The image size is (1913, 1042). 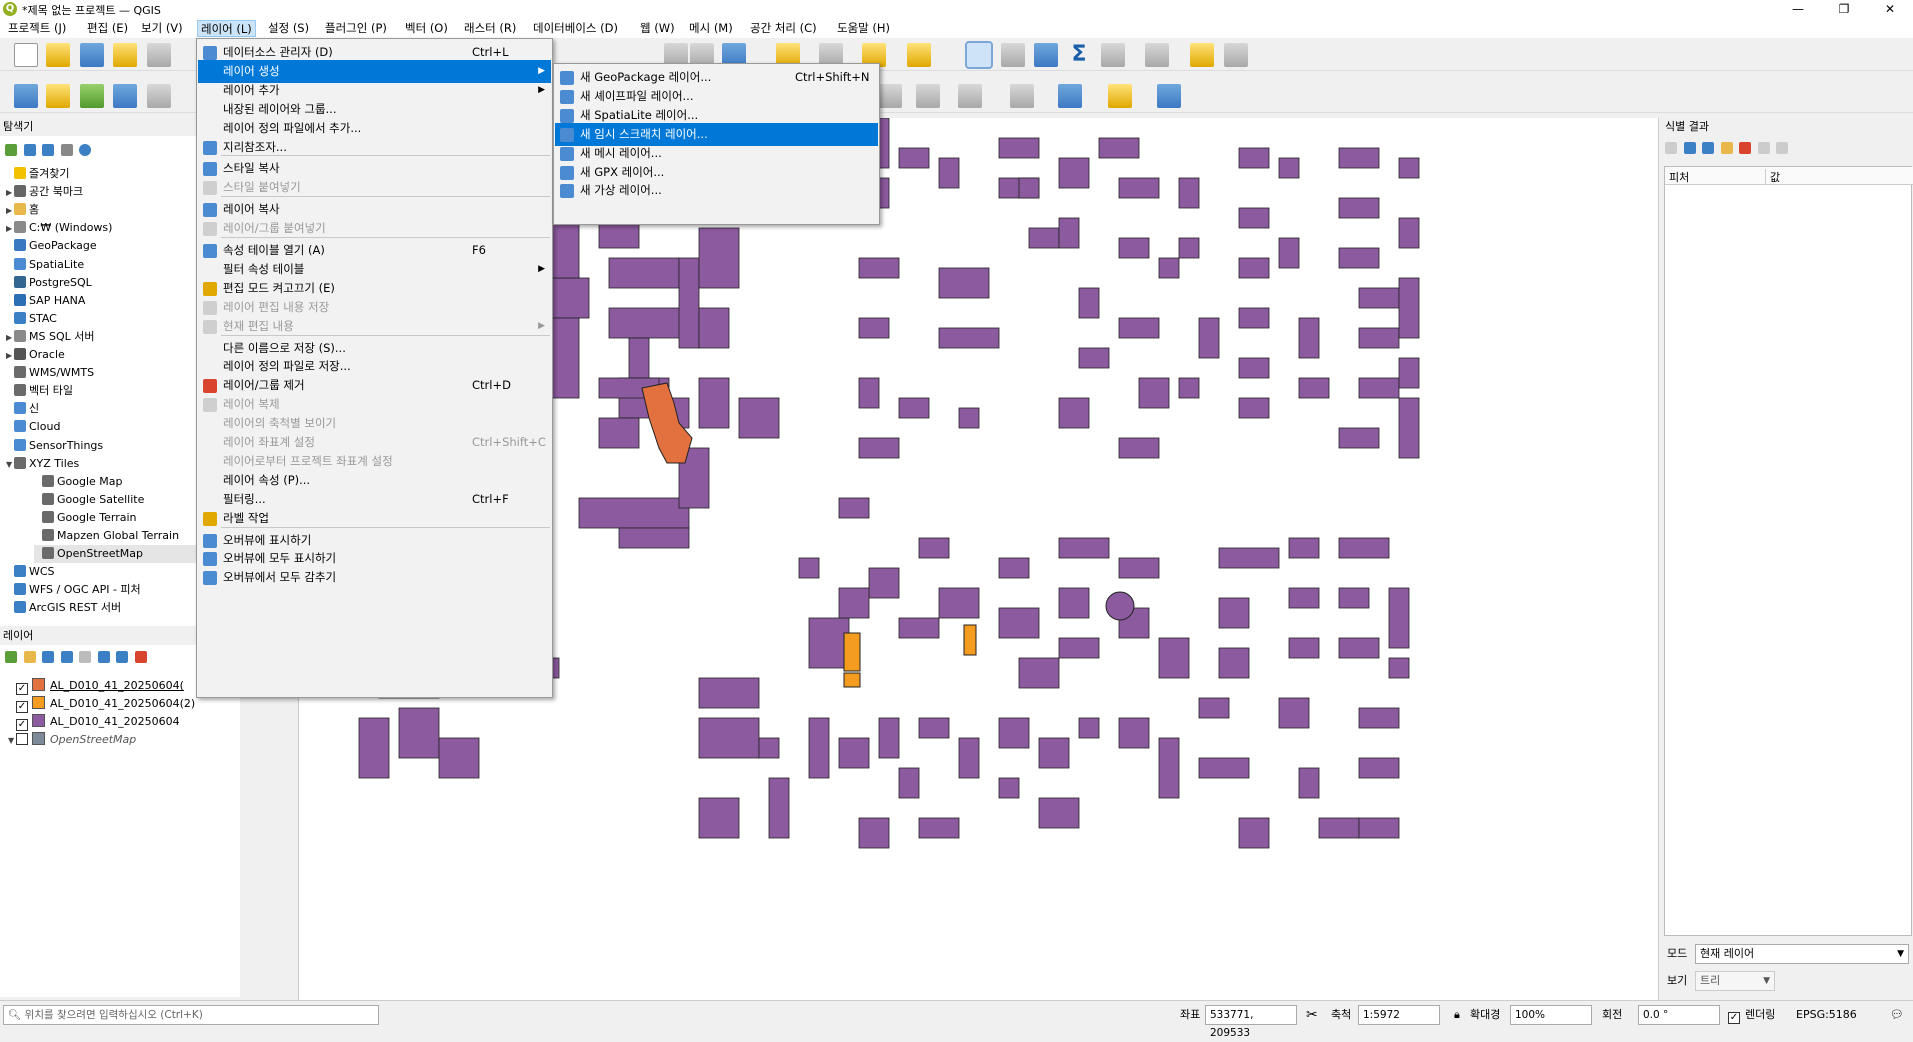 I want to click on layer-visibility-checkbox, so click(x=22, y=739).